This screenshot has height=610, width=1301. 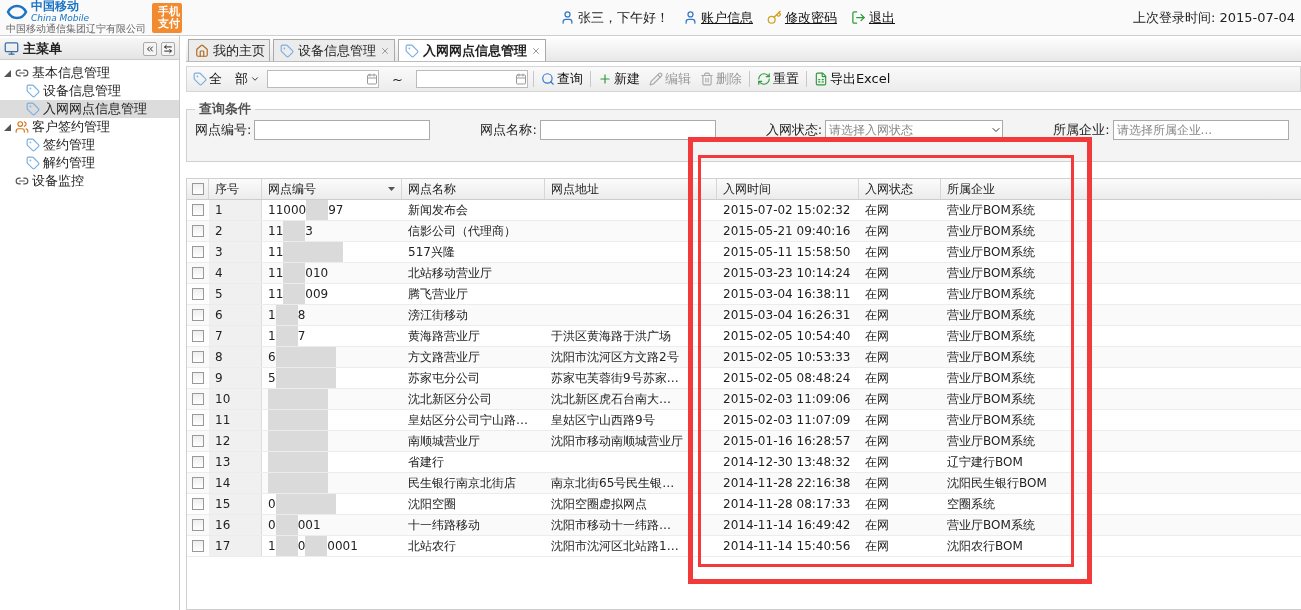 I want to click on table-cell: 009, so click(x=317, y=294).